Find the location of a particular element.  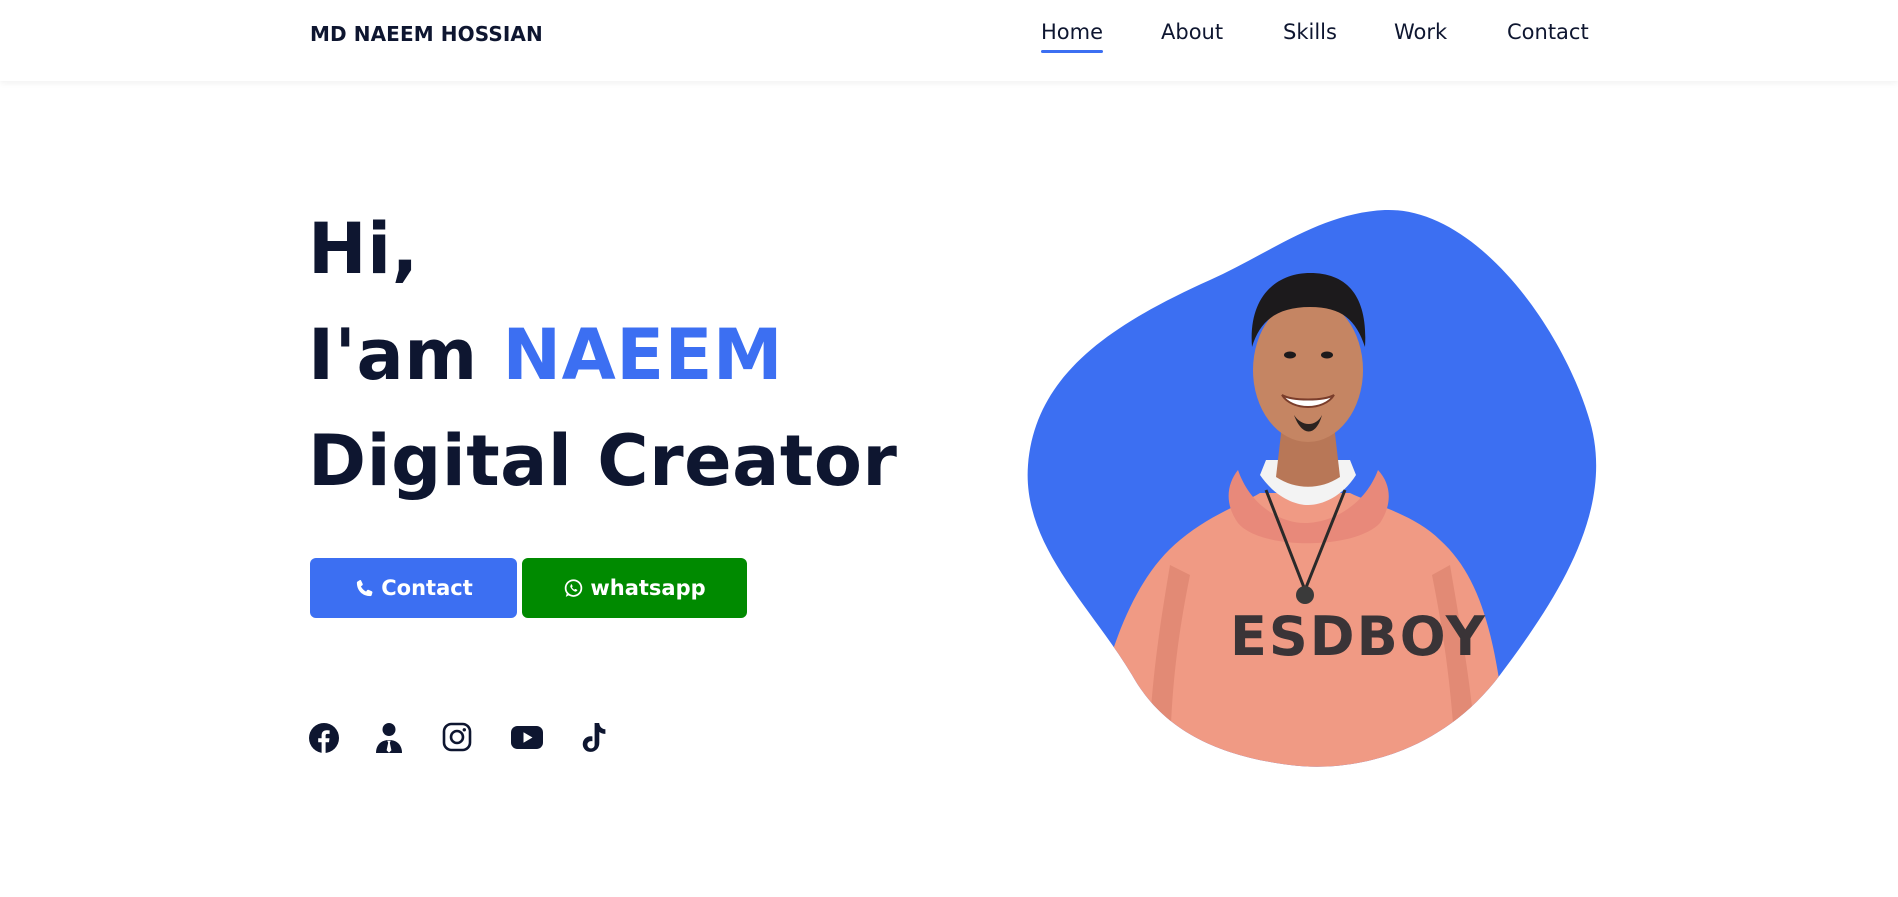

youtube-link is located at coordinates (527, 739).